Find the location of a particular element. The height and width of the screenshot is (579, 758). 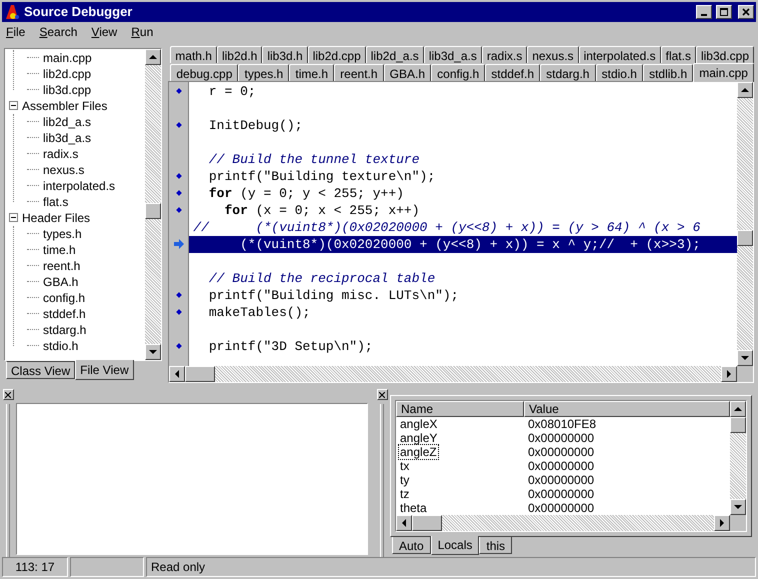

maximize-button is located at coordinates (724, 11).